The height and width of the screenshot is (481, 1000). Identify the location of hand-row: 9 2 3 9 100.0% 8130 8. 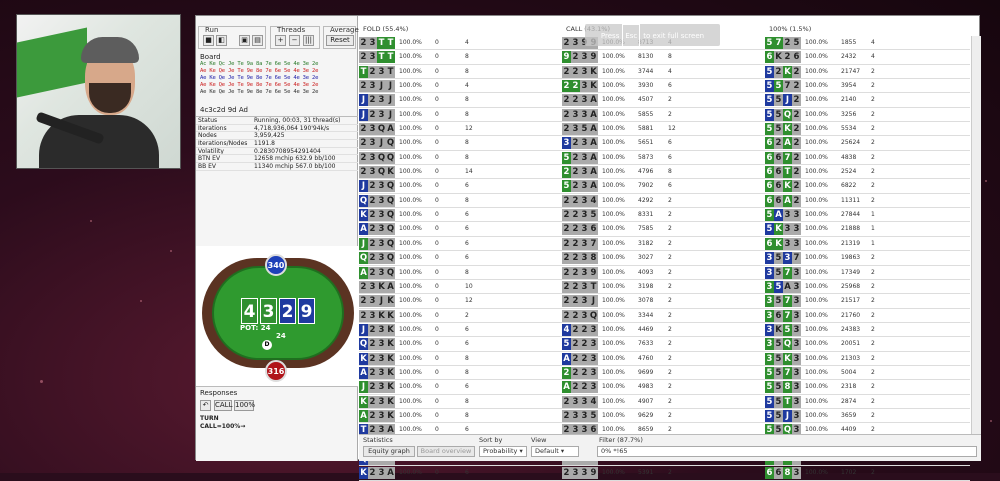
(664, 57).